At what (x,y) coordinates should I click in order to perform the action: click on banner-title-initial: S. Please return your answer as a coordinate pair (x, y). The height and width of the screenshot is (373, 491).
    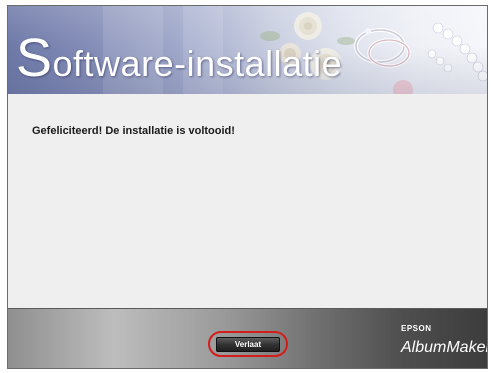
    Looking at the image, I should click on (34, 58).